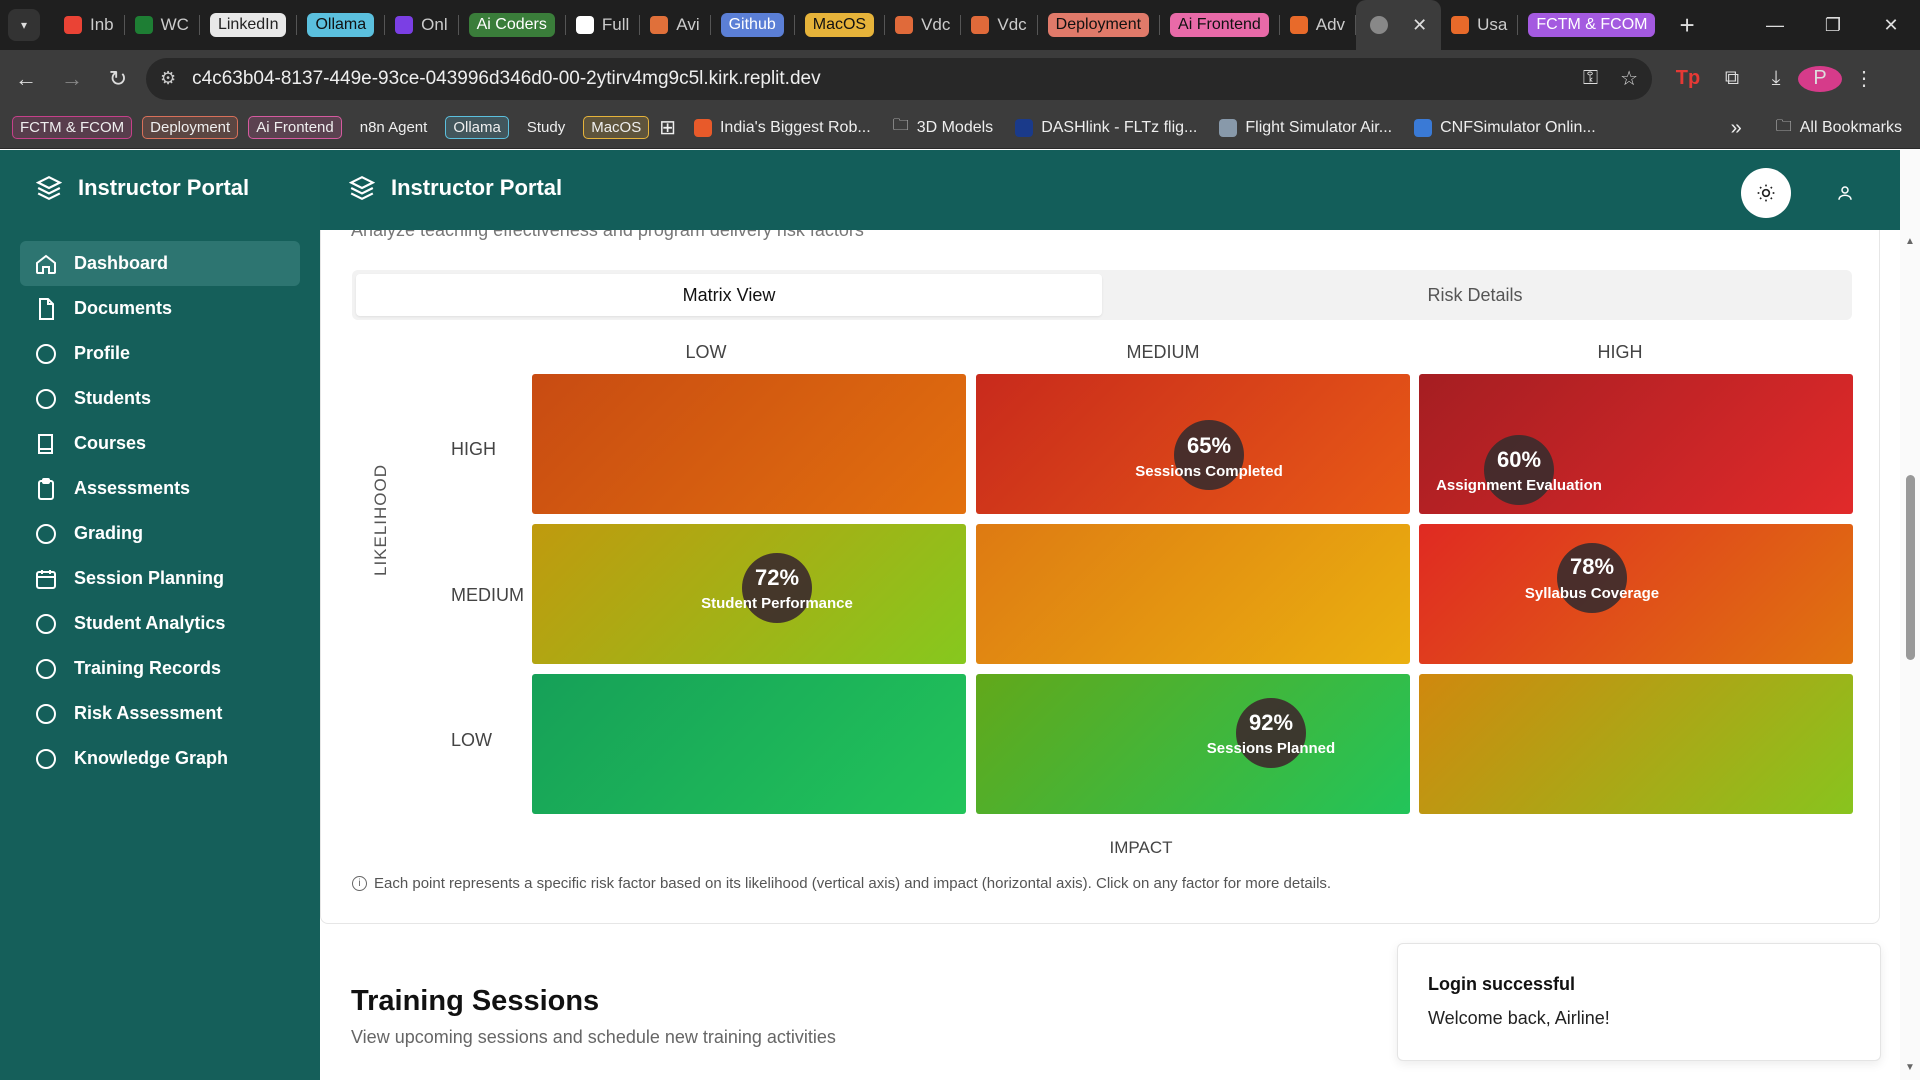  I want to click on browser-tab: Inb, so click(89, 25).